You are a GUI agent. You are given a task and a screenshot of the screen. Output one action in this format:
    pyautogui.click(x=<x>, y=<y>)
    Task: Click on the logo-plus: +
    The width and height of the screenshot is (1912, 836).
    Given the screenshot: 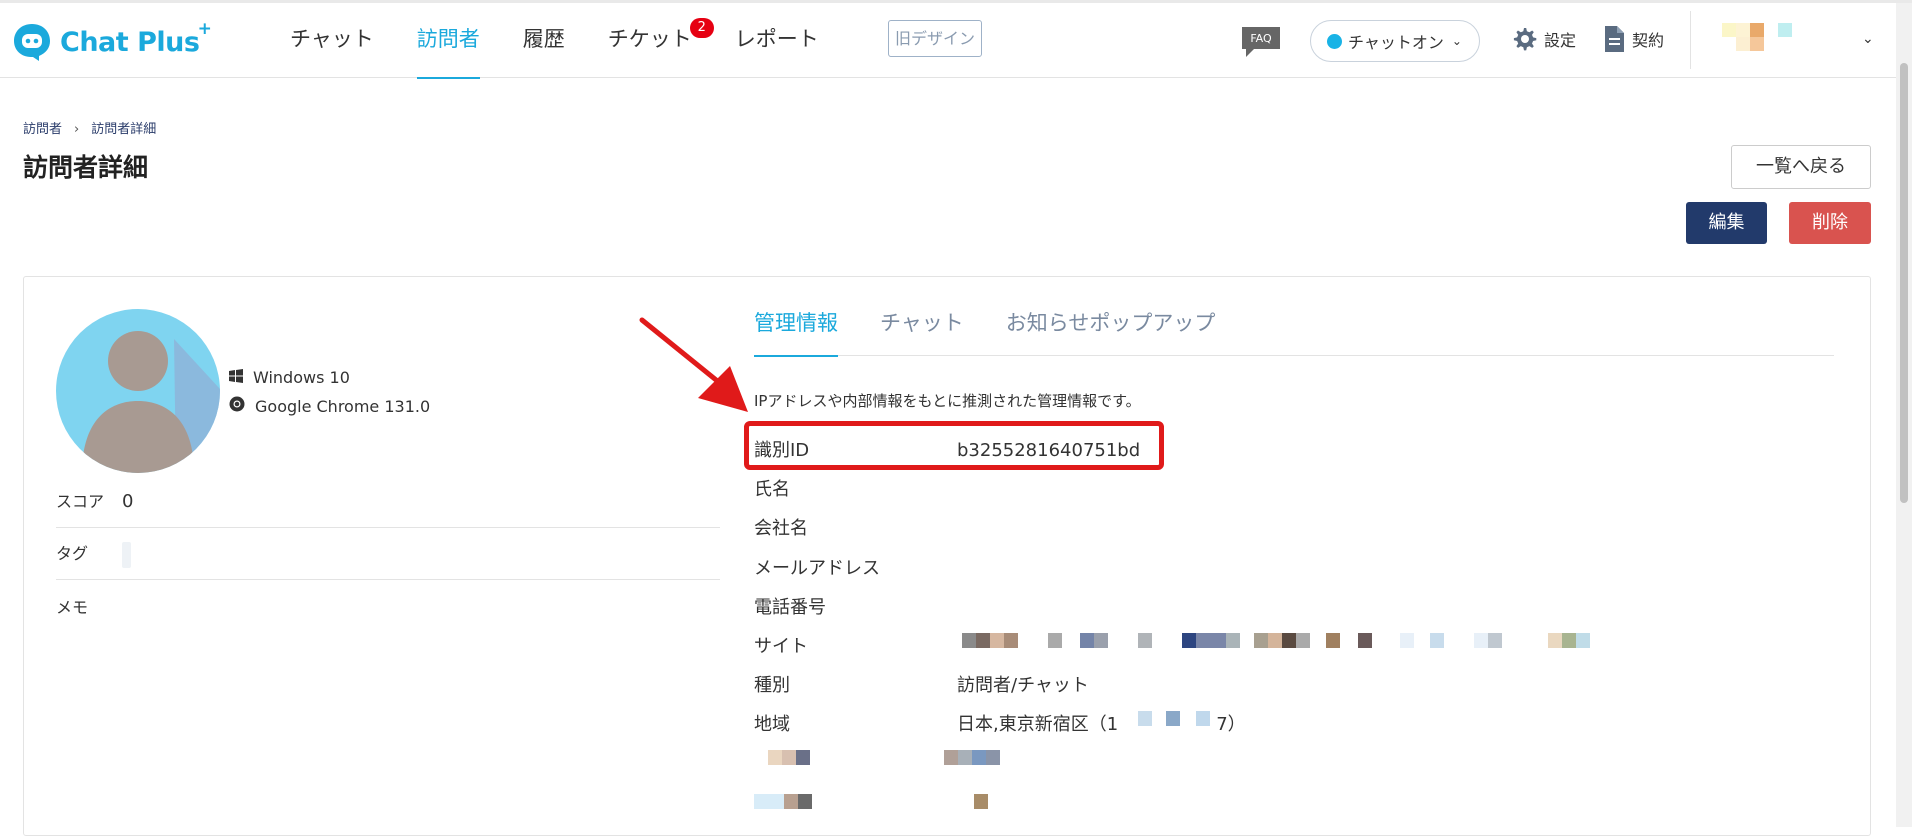 What is the action you would take?
    pyautogui.click(x=204, y=28)
    